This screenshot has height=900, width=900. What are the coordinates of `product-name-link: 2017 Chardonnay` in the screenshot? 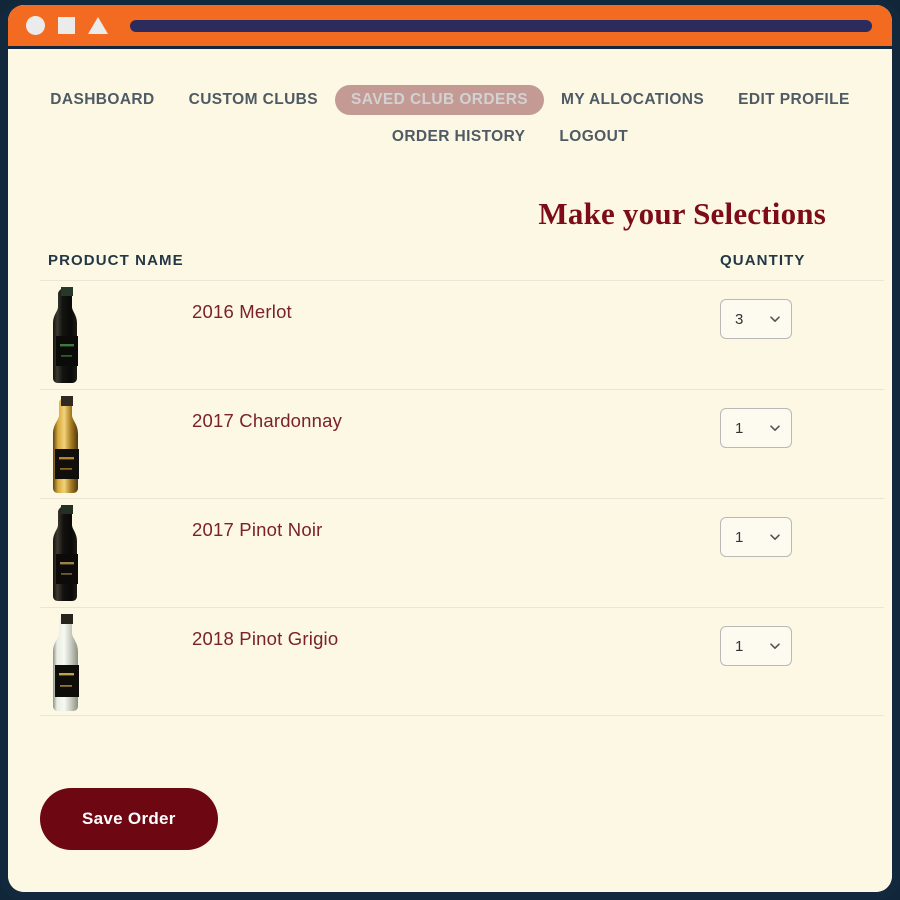 It's located at (267, 411).